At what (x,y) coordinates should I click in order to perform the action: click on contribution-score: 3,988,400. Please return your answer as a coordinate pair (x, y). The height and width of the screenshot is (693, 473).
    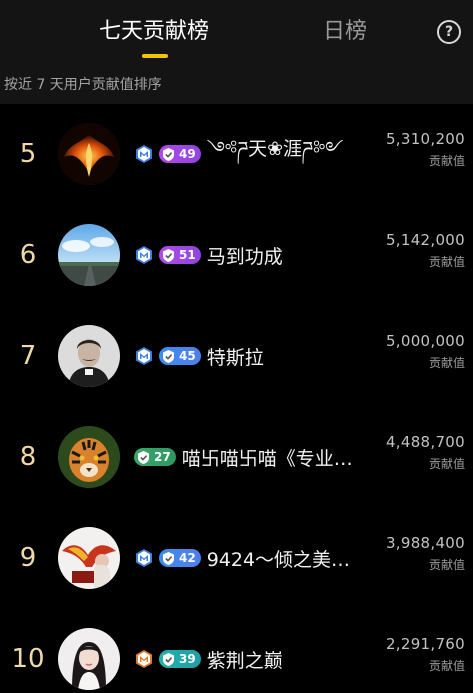
    Looking at the image, I should click on (425, 543).